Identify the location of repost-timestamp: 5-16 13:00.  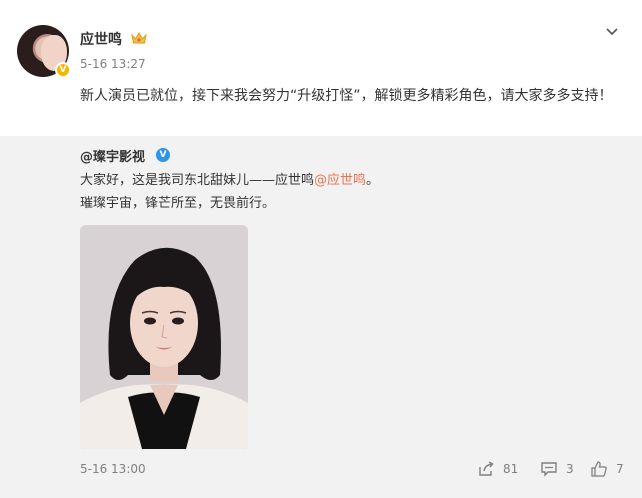
(113, 469).